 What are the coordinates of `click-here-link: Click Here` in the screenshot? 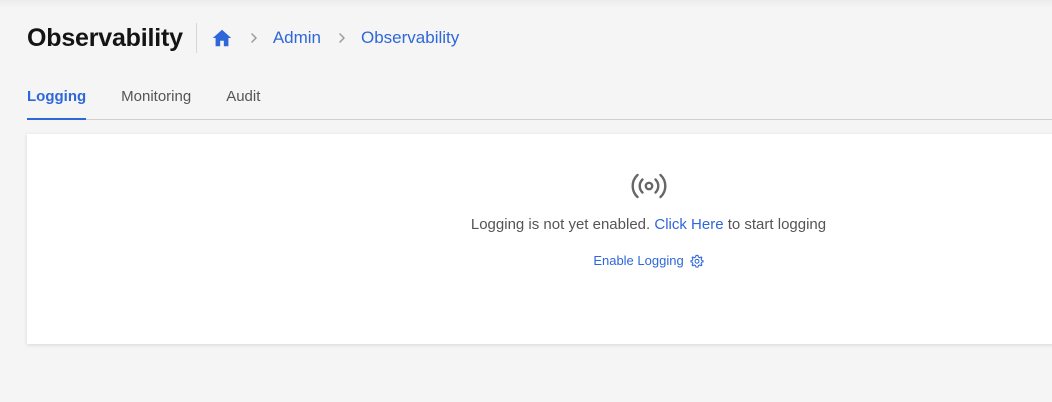 It's located at (688, 224).